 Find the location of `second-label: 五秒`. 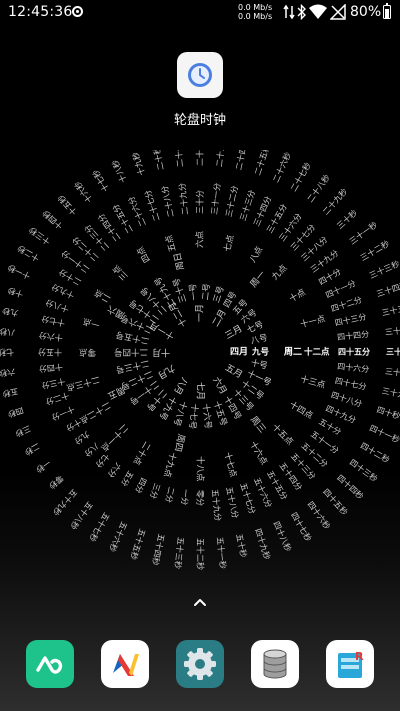

second-label: 五秒 is located at coordinates (10, 392).